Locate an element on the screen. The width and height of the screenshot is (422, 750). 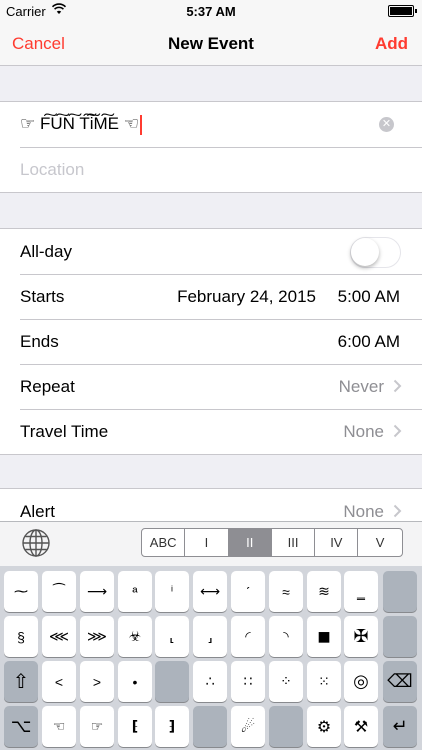
repeat-value: Never is located at coordinates (361, 386).